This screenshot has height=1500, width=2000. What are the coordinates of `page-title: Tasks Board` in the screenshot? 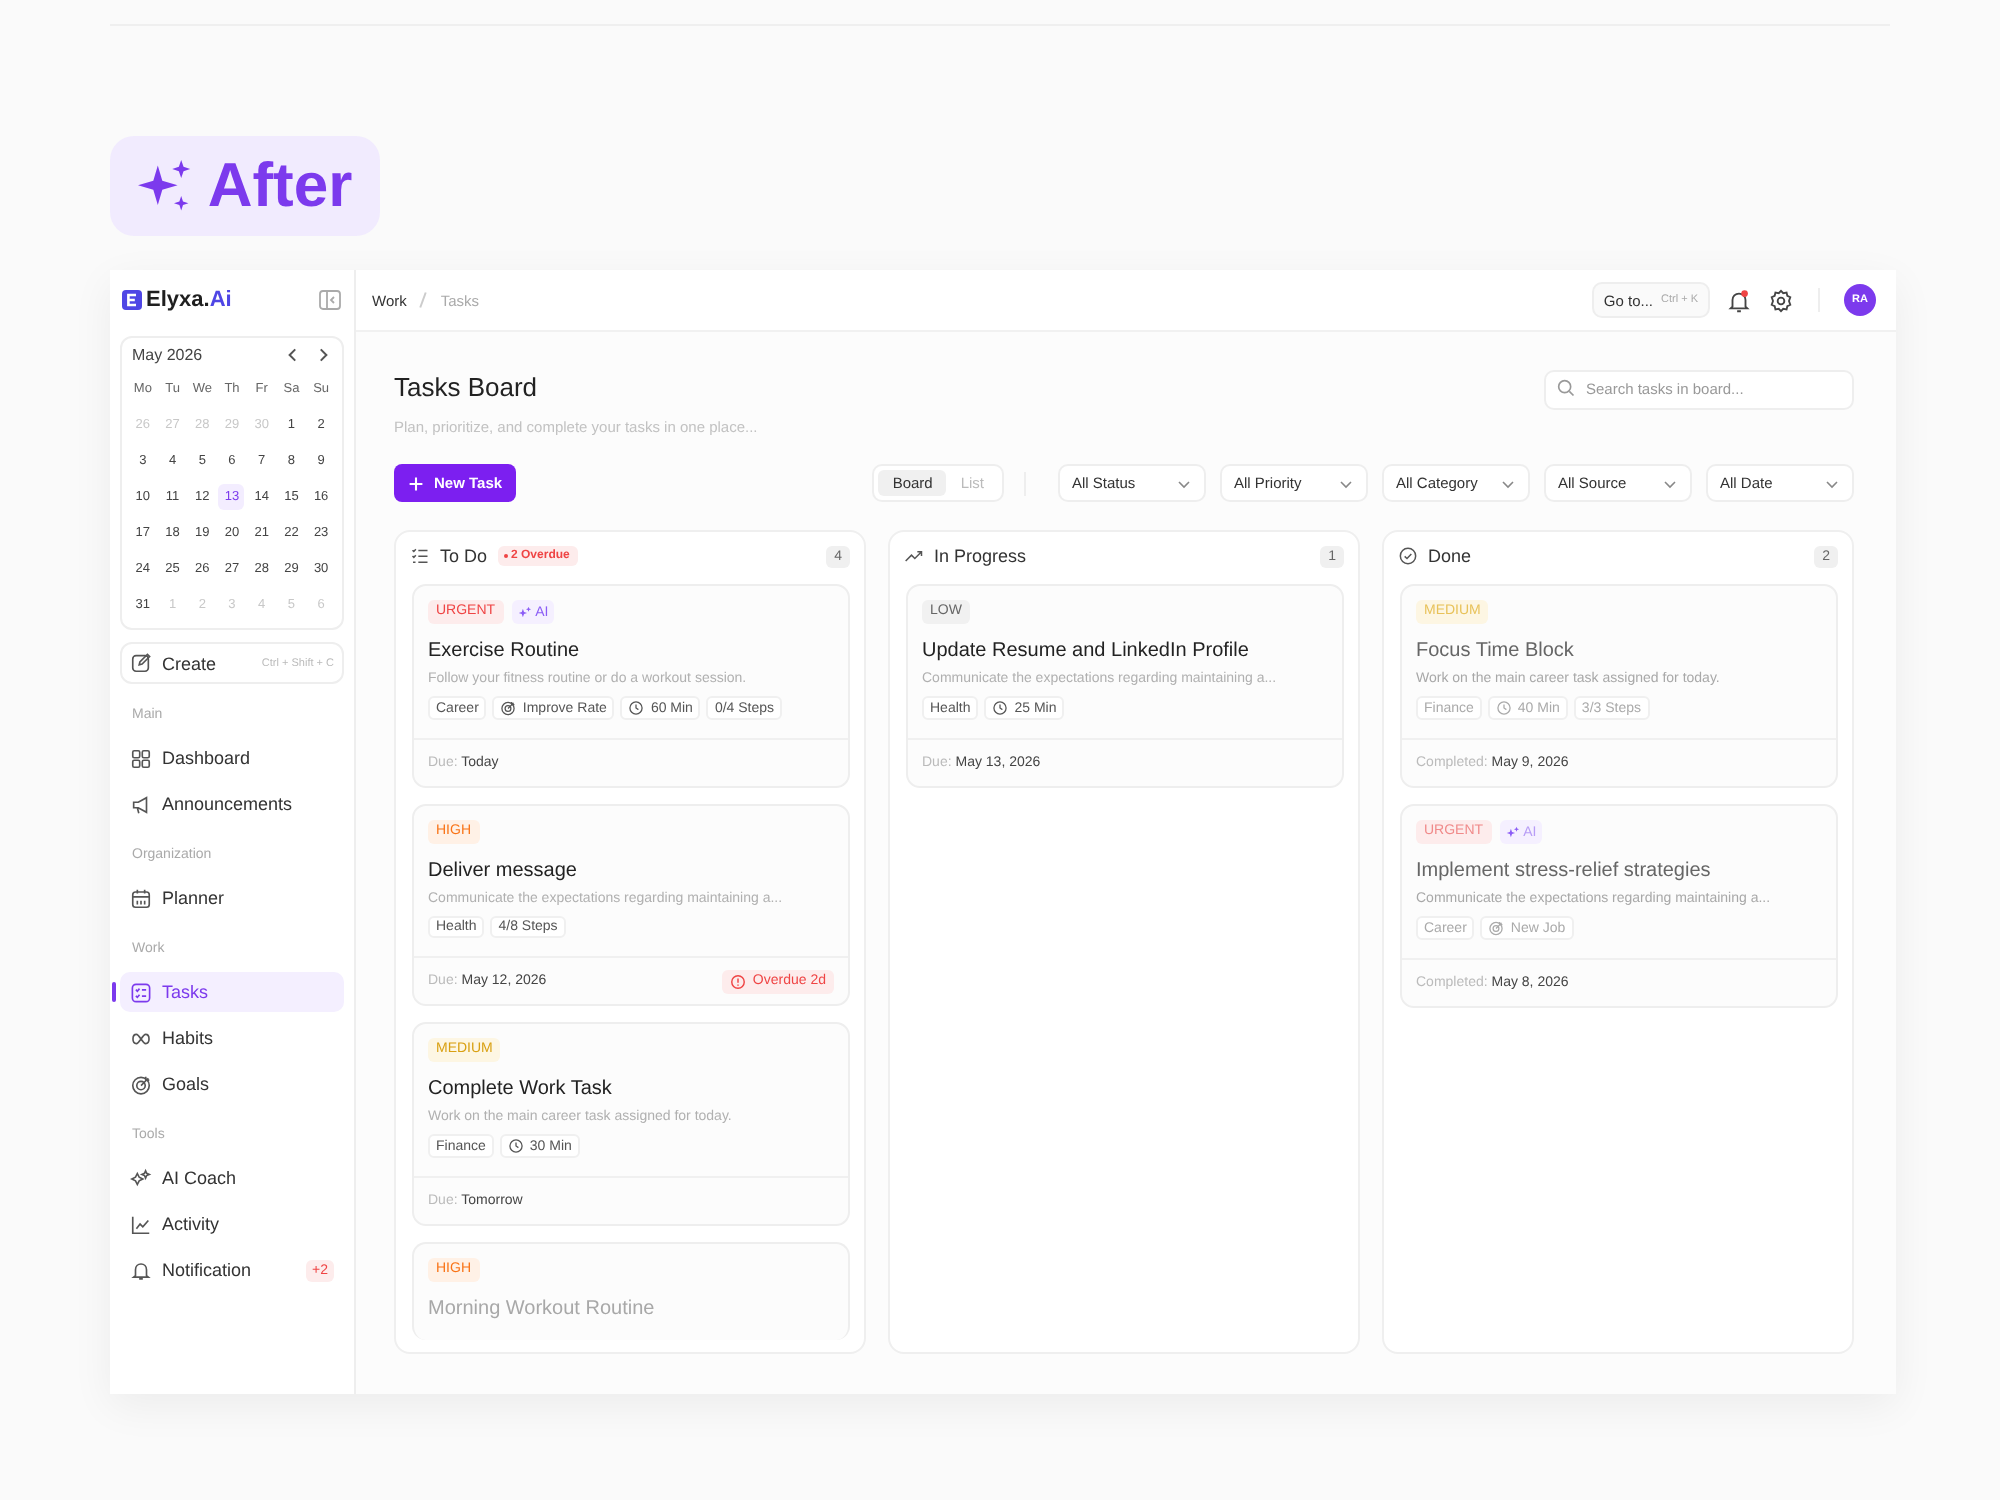 It's located at (467, 388).